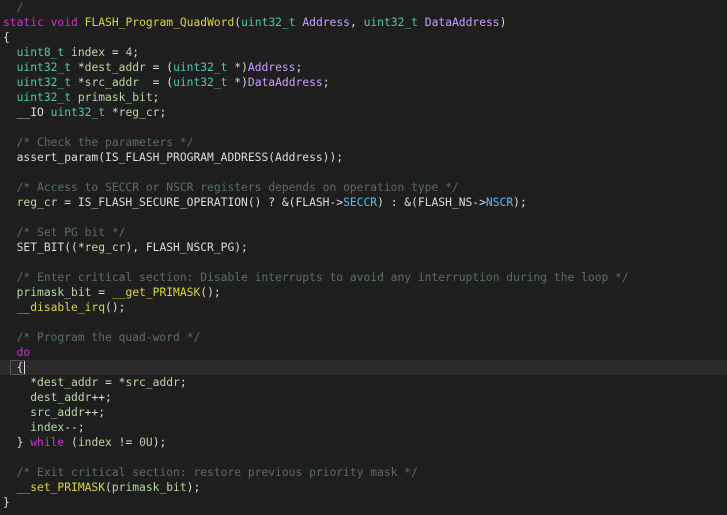 Image resolution: width=727 pixels, height=515 pixels. Describe the element at coordinates (363, 292) in the screenshot. I see `code-line: primask_bit = __get_PRIMASK();` at that location.